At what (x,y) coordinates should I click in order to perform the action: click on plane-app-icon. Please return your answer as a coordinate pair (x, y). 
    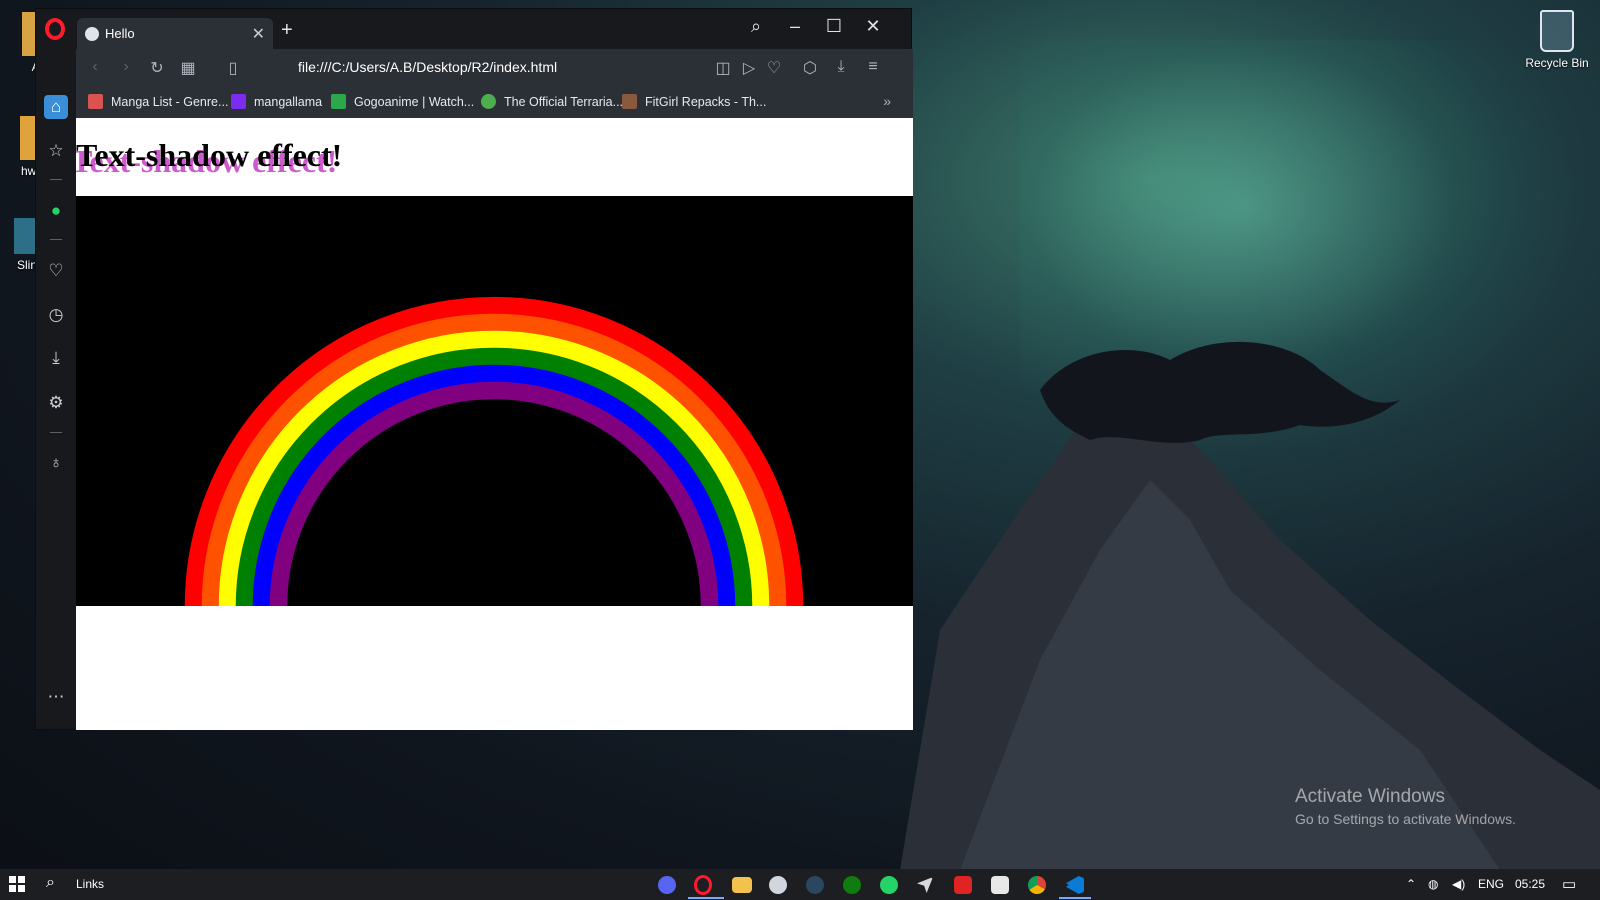
    Looking at the image, I should click on (925, 885).